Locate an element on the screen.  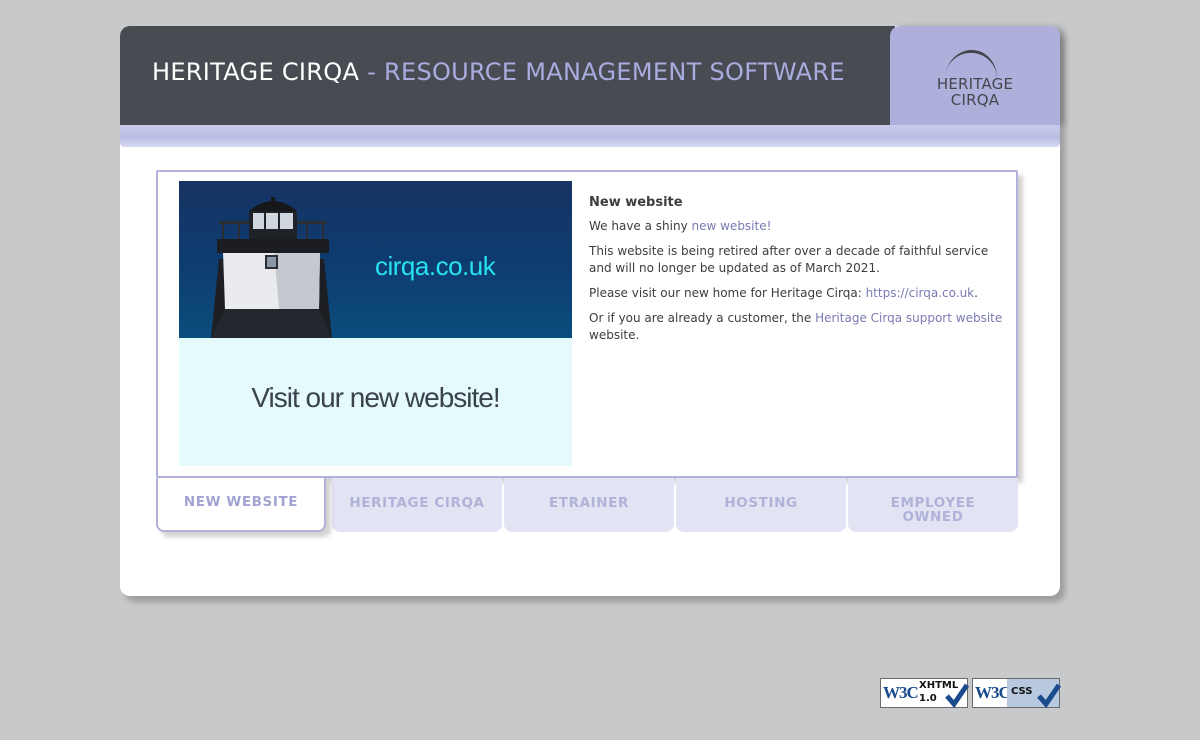
w3c-xhtml-logo: W3C is located at coordinates (901, 692).